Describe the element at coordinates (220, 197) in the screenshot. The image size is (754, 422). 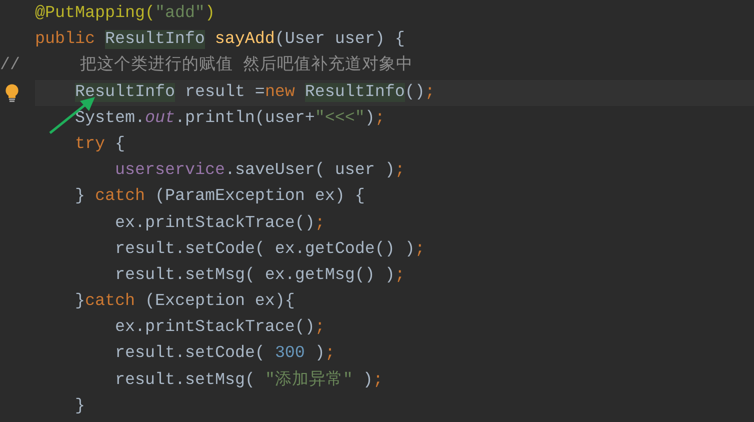
I see `code-line: } catch (ParamException ex) {` at that location.